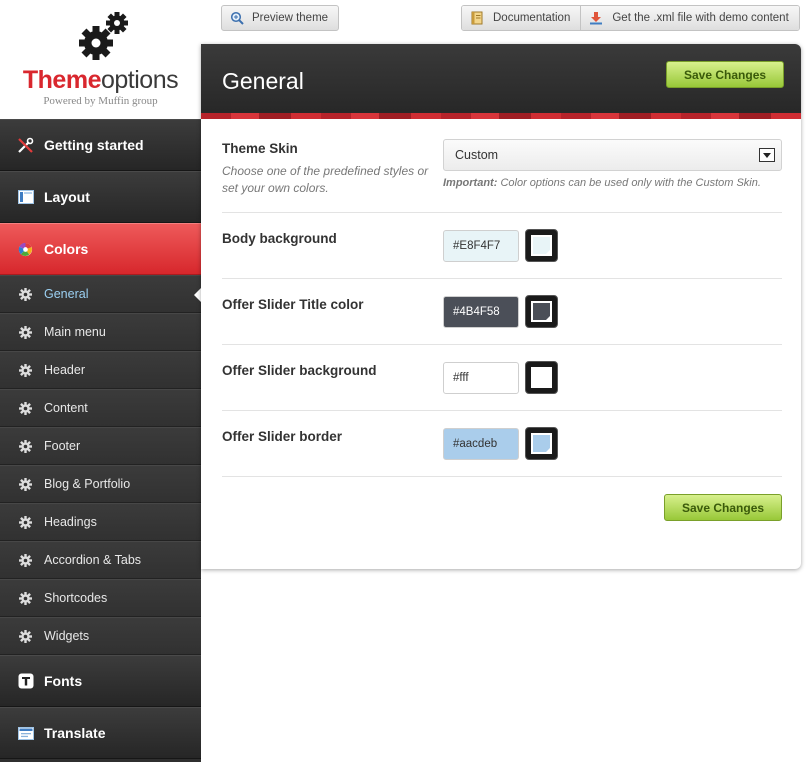 The image size is (807, 762). I want to click on color-row-offer-slider-border: Offer Slider border #aacdeb, so click(502, 444).